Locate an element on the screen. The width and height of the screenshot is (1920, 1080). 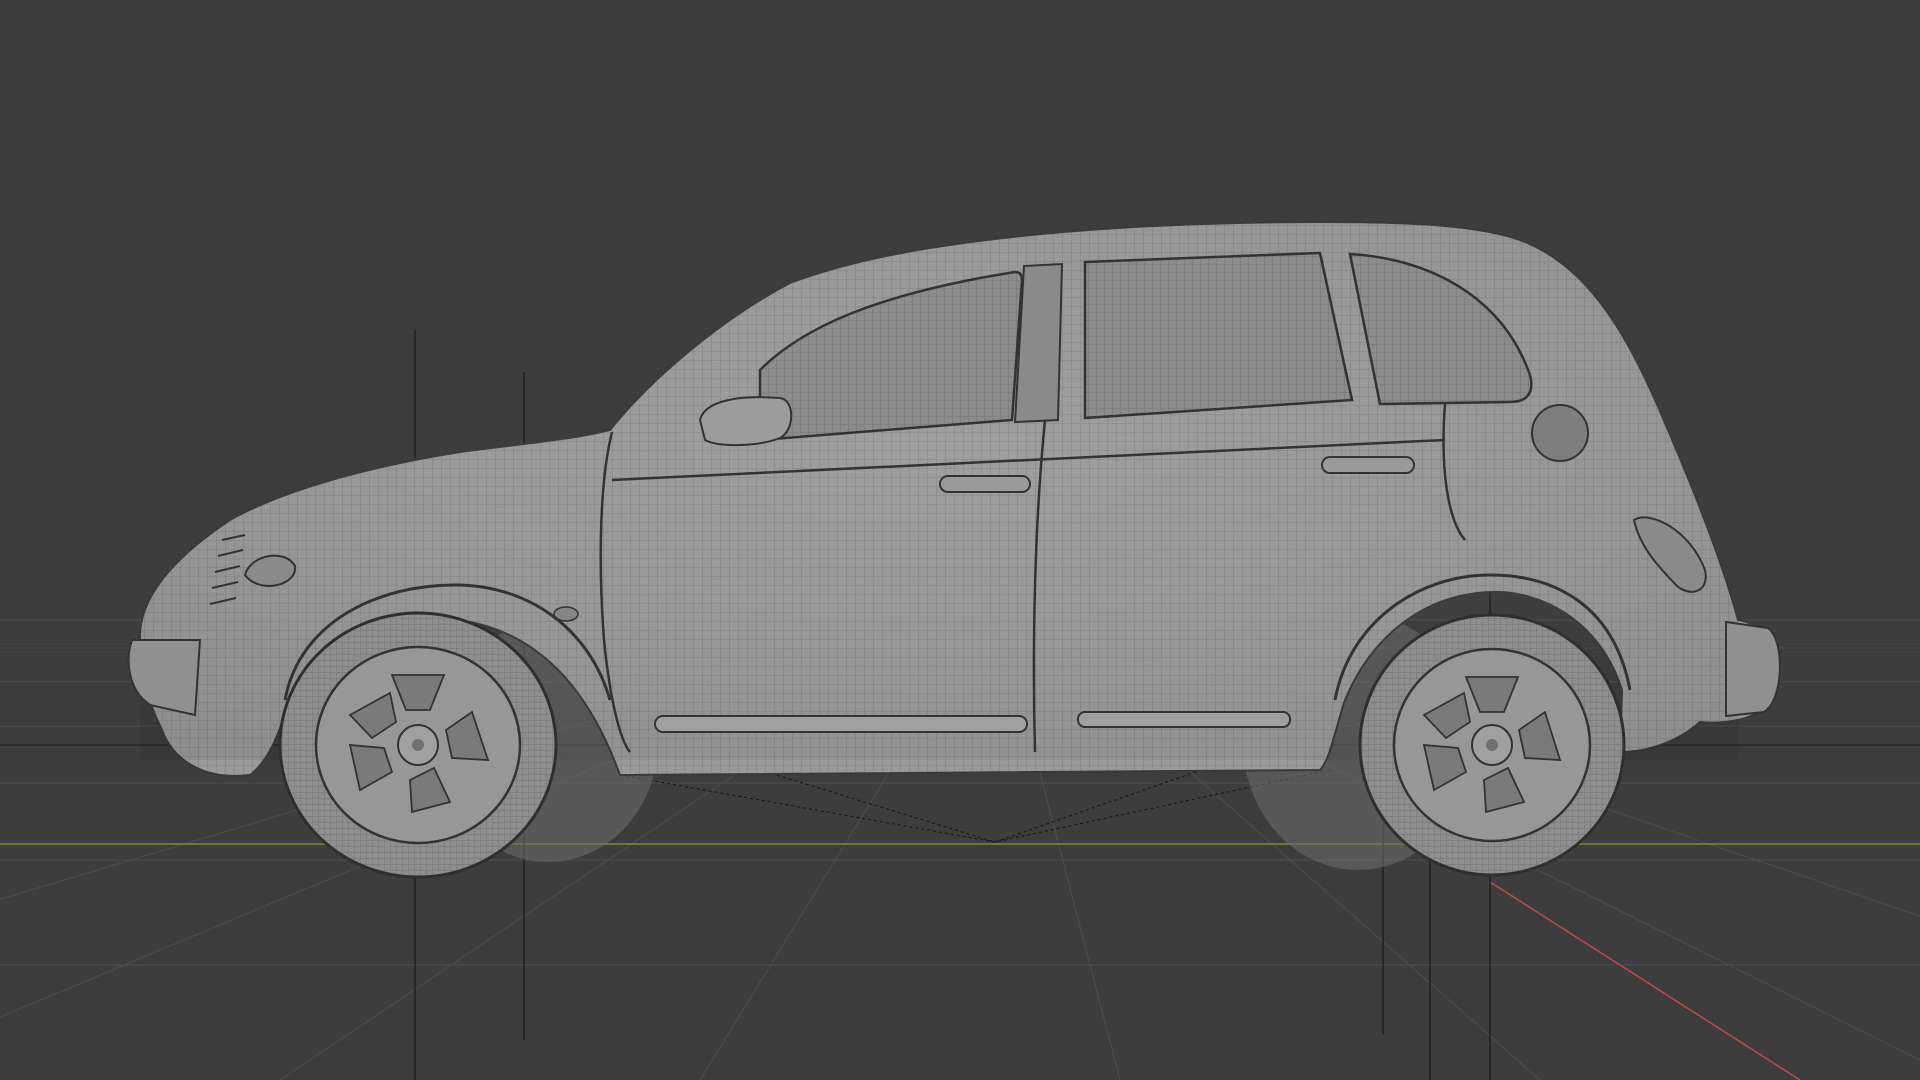
front-bumper is located at coordinates (164, 678).